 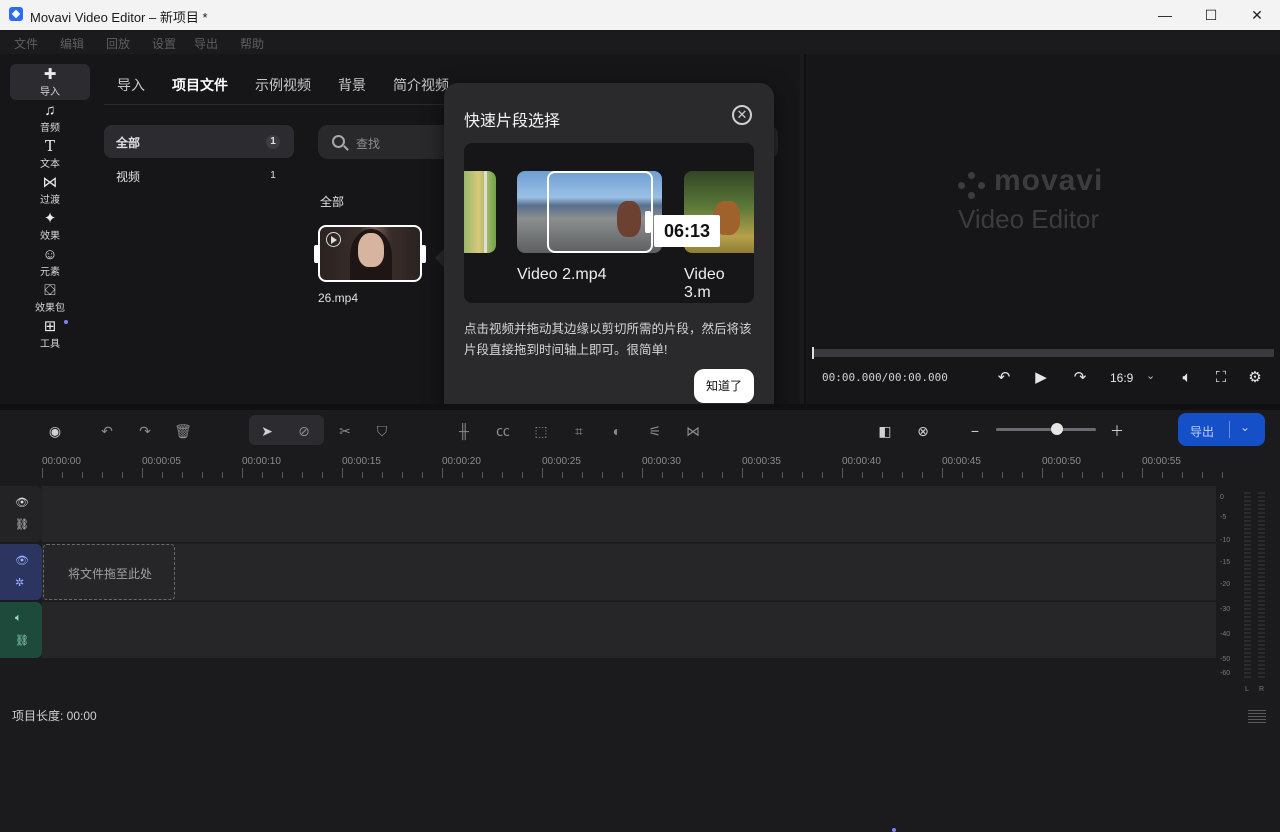 What do you see at coordinates (975, 431) in the screenshot?
I see `zoom-out-icon: −` at bounding box center [975, 431].